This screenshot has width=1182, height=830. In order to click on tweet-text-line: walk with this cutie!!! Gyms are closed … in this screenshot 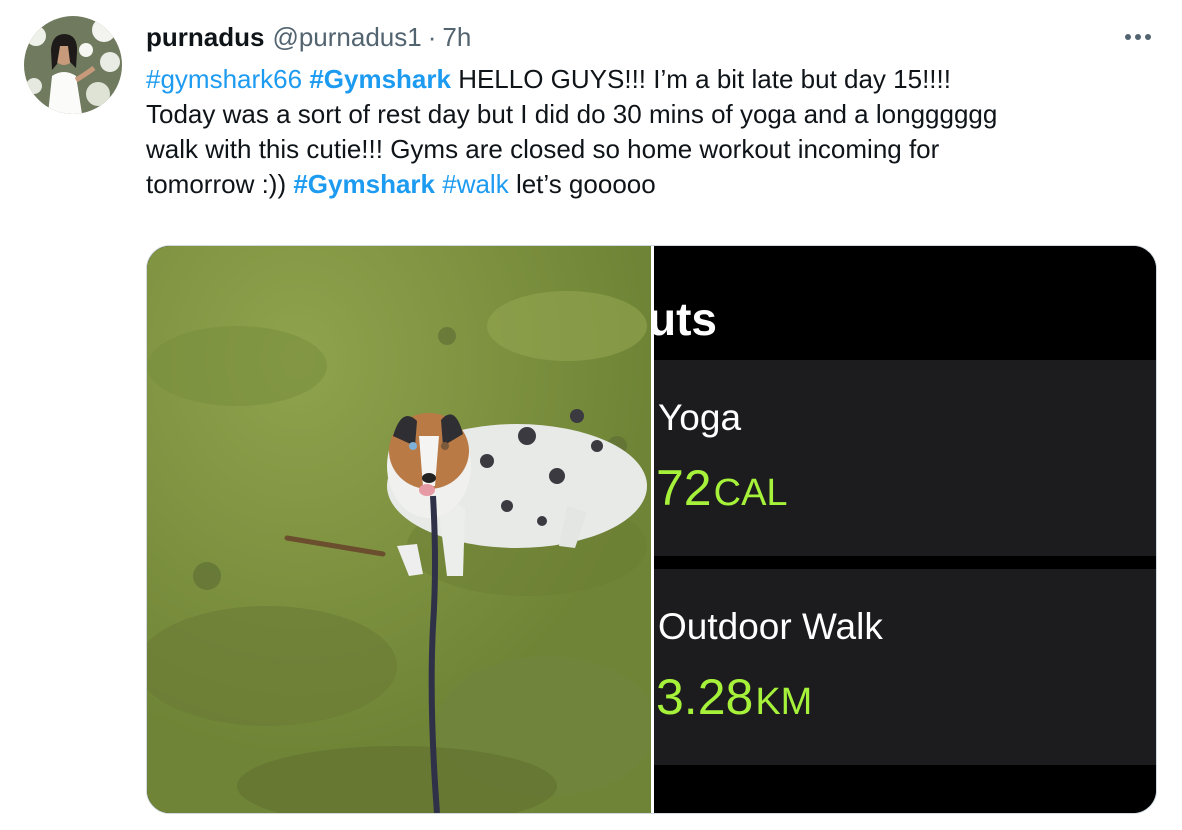, I will do `click(646, 149)`.